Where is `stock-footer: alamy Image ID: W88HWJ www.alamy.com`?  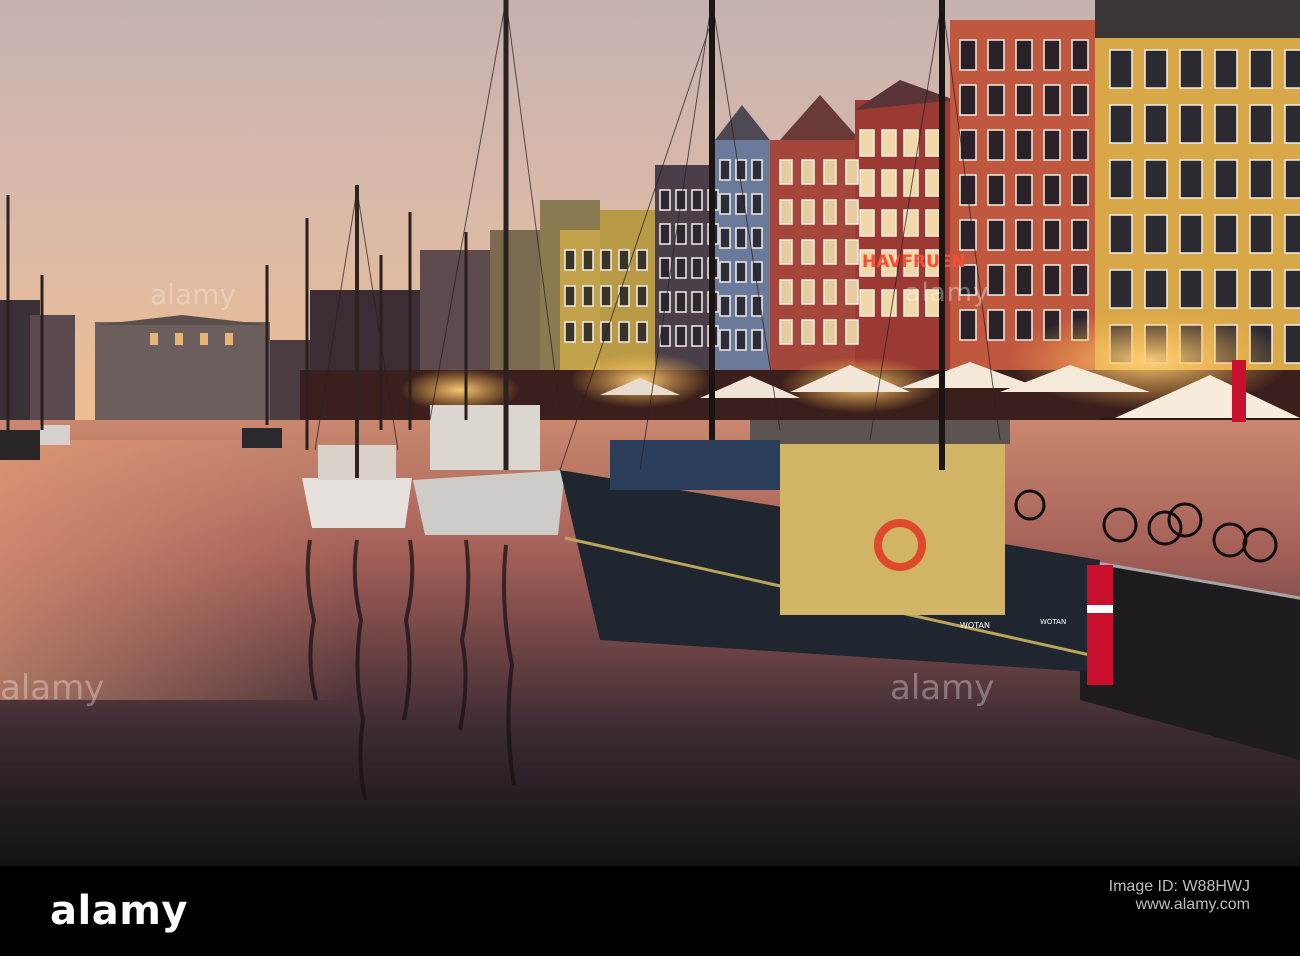
stock-footer: alamy Image ID: W88HWJ www.alamy.com is located at coordinates (650, 911).